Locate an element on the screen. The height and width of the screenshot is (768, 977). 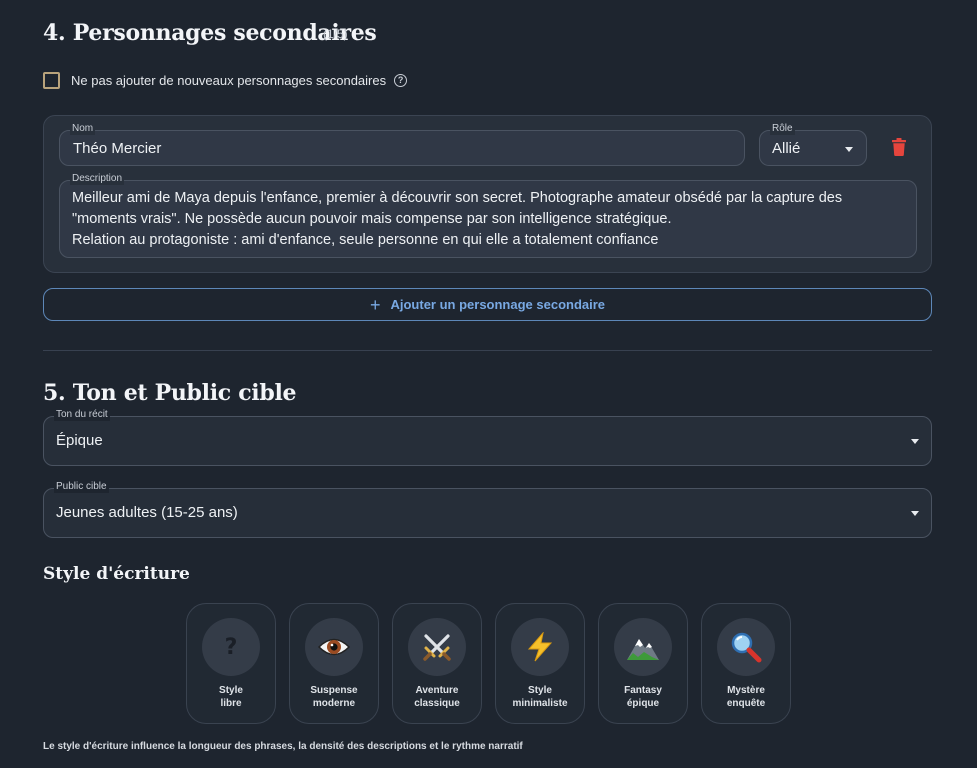
style-option-label: Suspense moderne is located at coordinates (334, 697).